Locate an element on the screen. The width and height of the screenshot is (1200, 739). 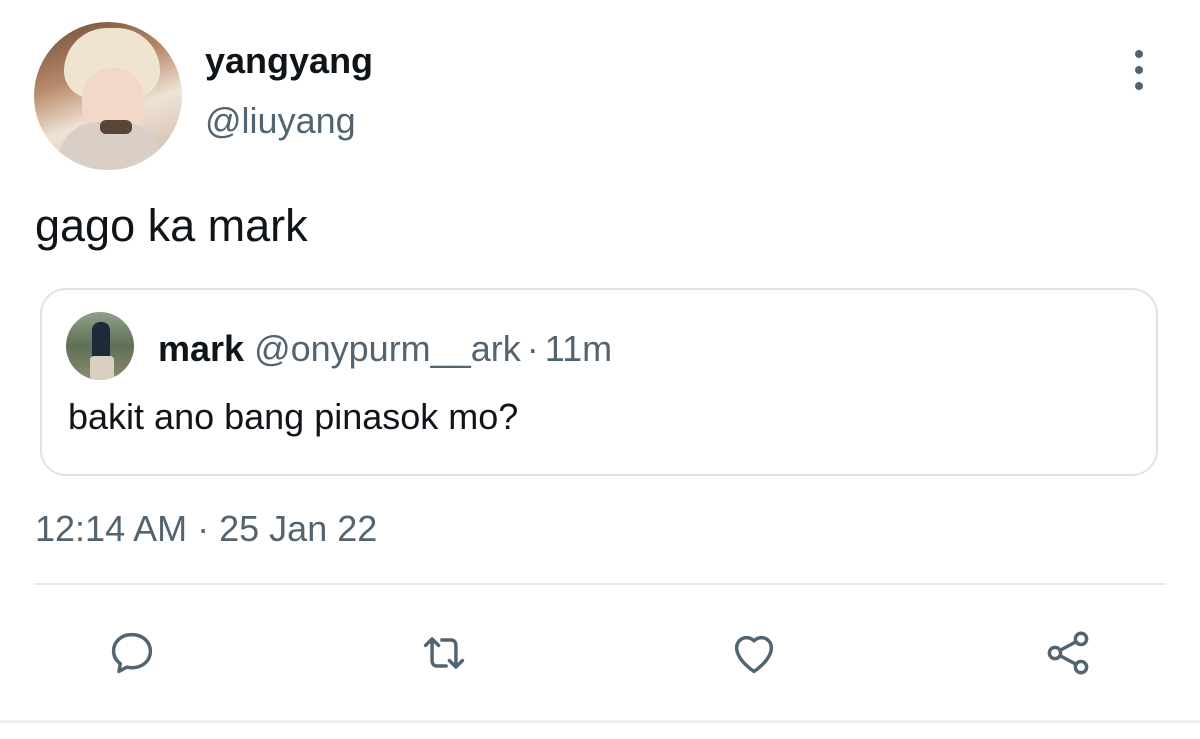
share-button is located at coordinates (1068, 653).